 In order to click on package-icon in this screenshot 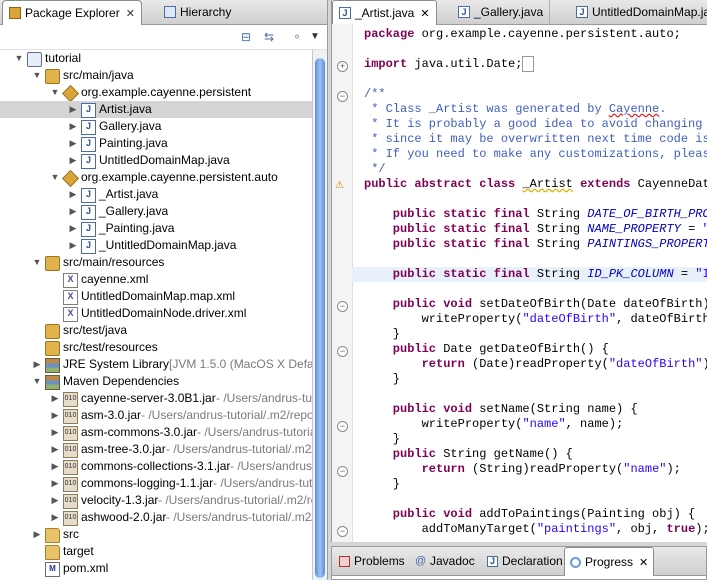, I will do `click(70, 178)`.